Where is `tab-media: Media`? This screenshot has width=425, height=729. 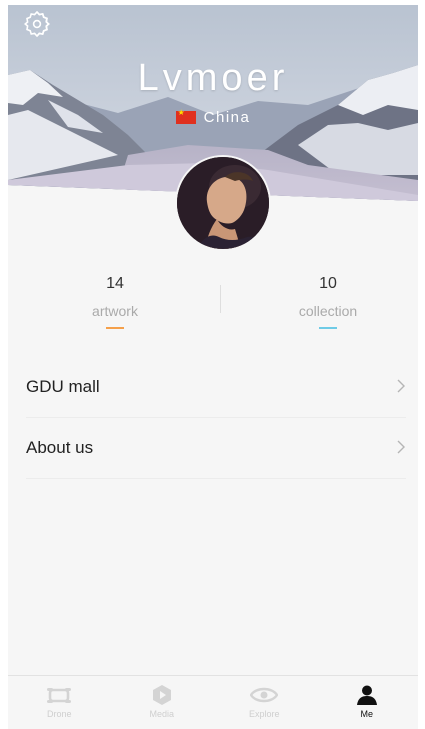
tab-media: Media is located at coordinates (162, 702).